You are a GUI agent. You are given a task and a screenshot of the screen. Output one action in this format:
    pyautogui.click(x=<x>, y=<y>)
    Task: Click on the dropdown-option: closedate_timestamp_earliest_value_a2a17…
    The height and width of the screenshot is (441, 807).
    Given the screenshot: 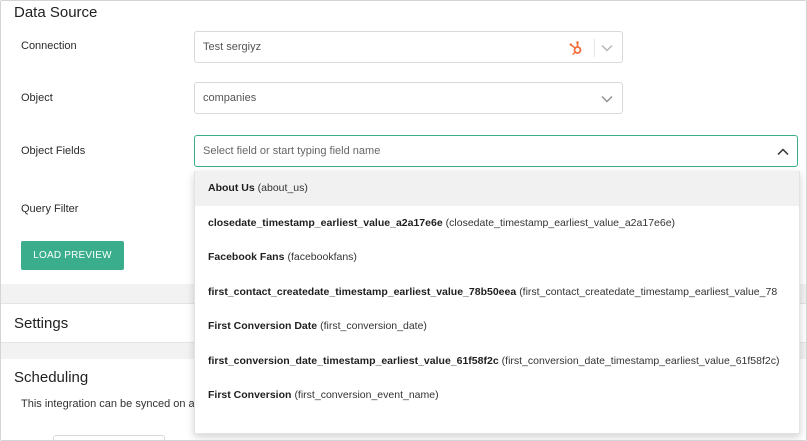 What is the action you would take?
    pyautogui.click(x=497, y=223)
    